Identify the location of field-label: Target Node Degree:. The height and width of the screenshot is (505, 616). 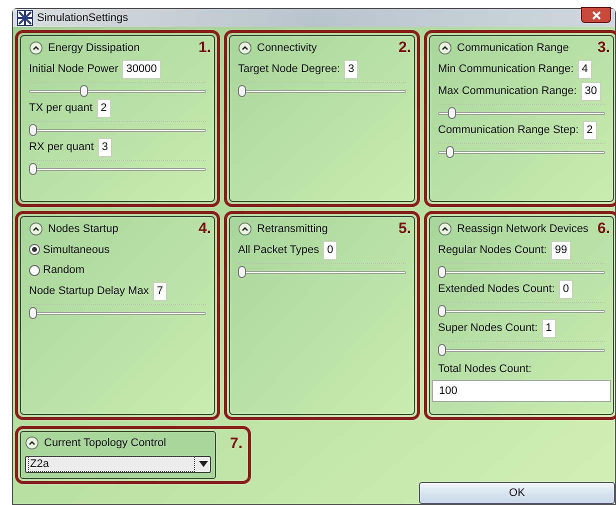
(289, 69).